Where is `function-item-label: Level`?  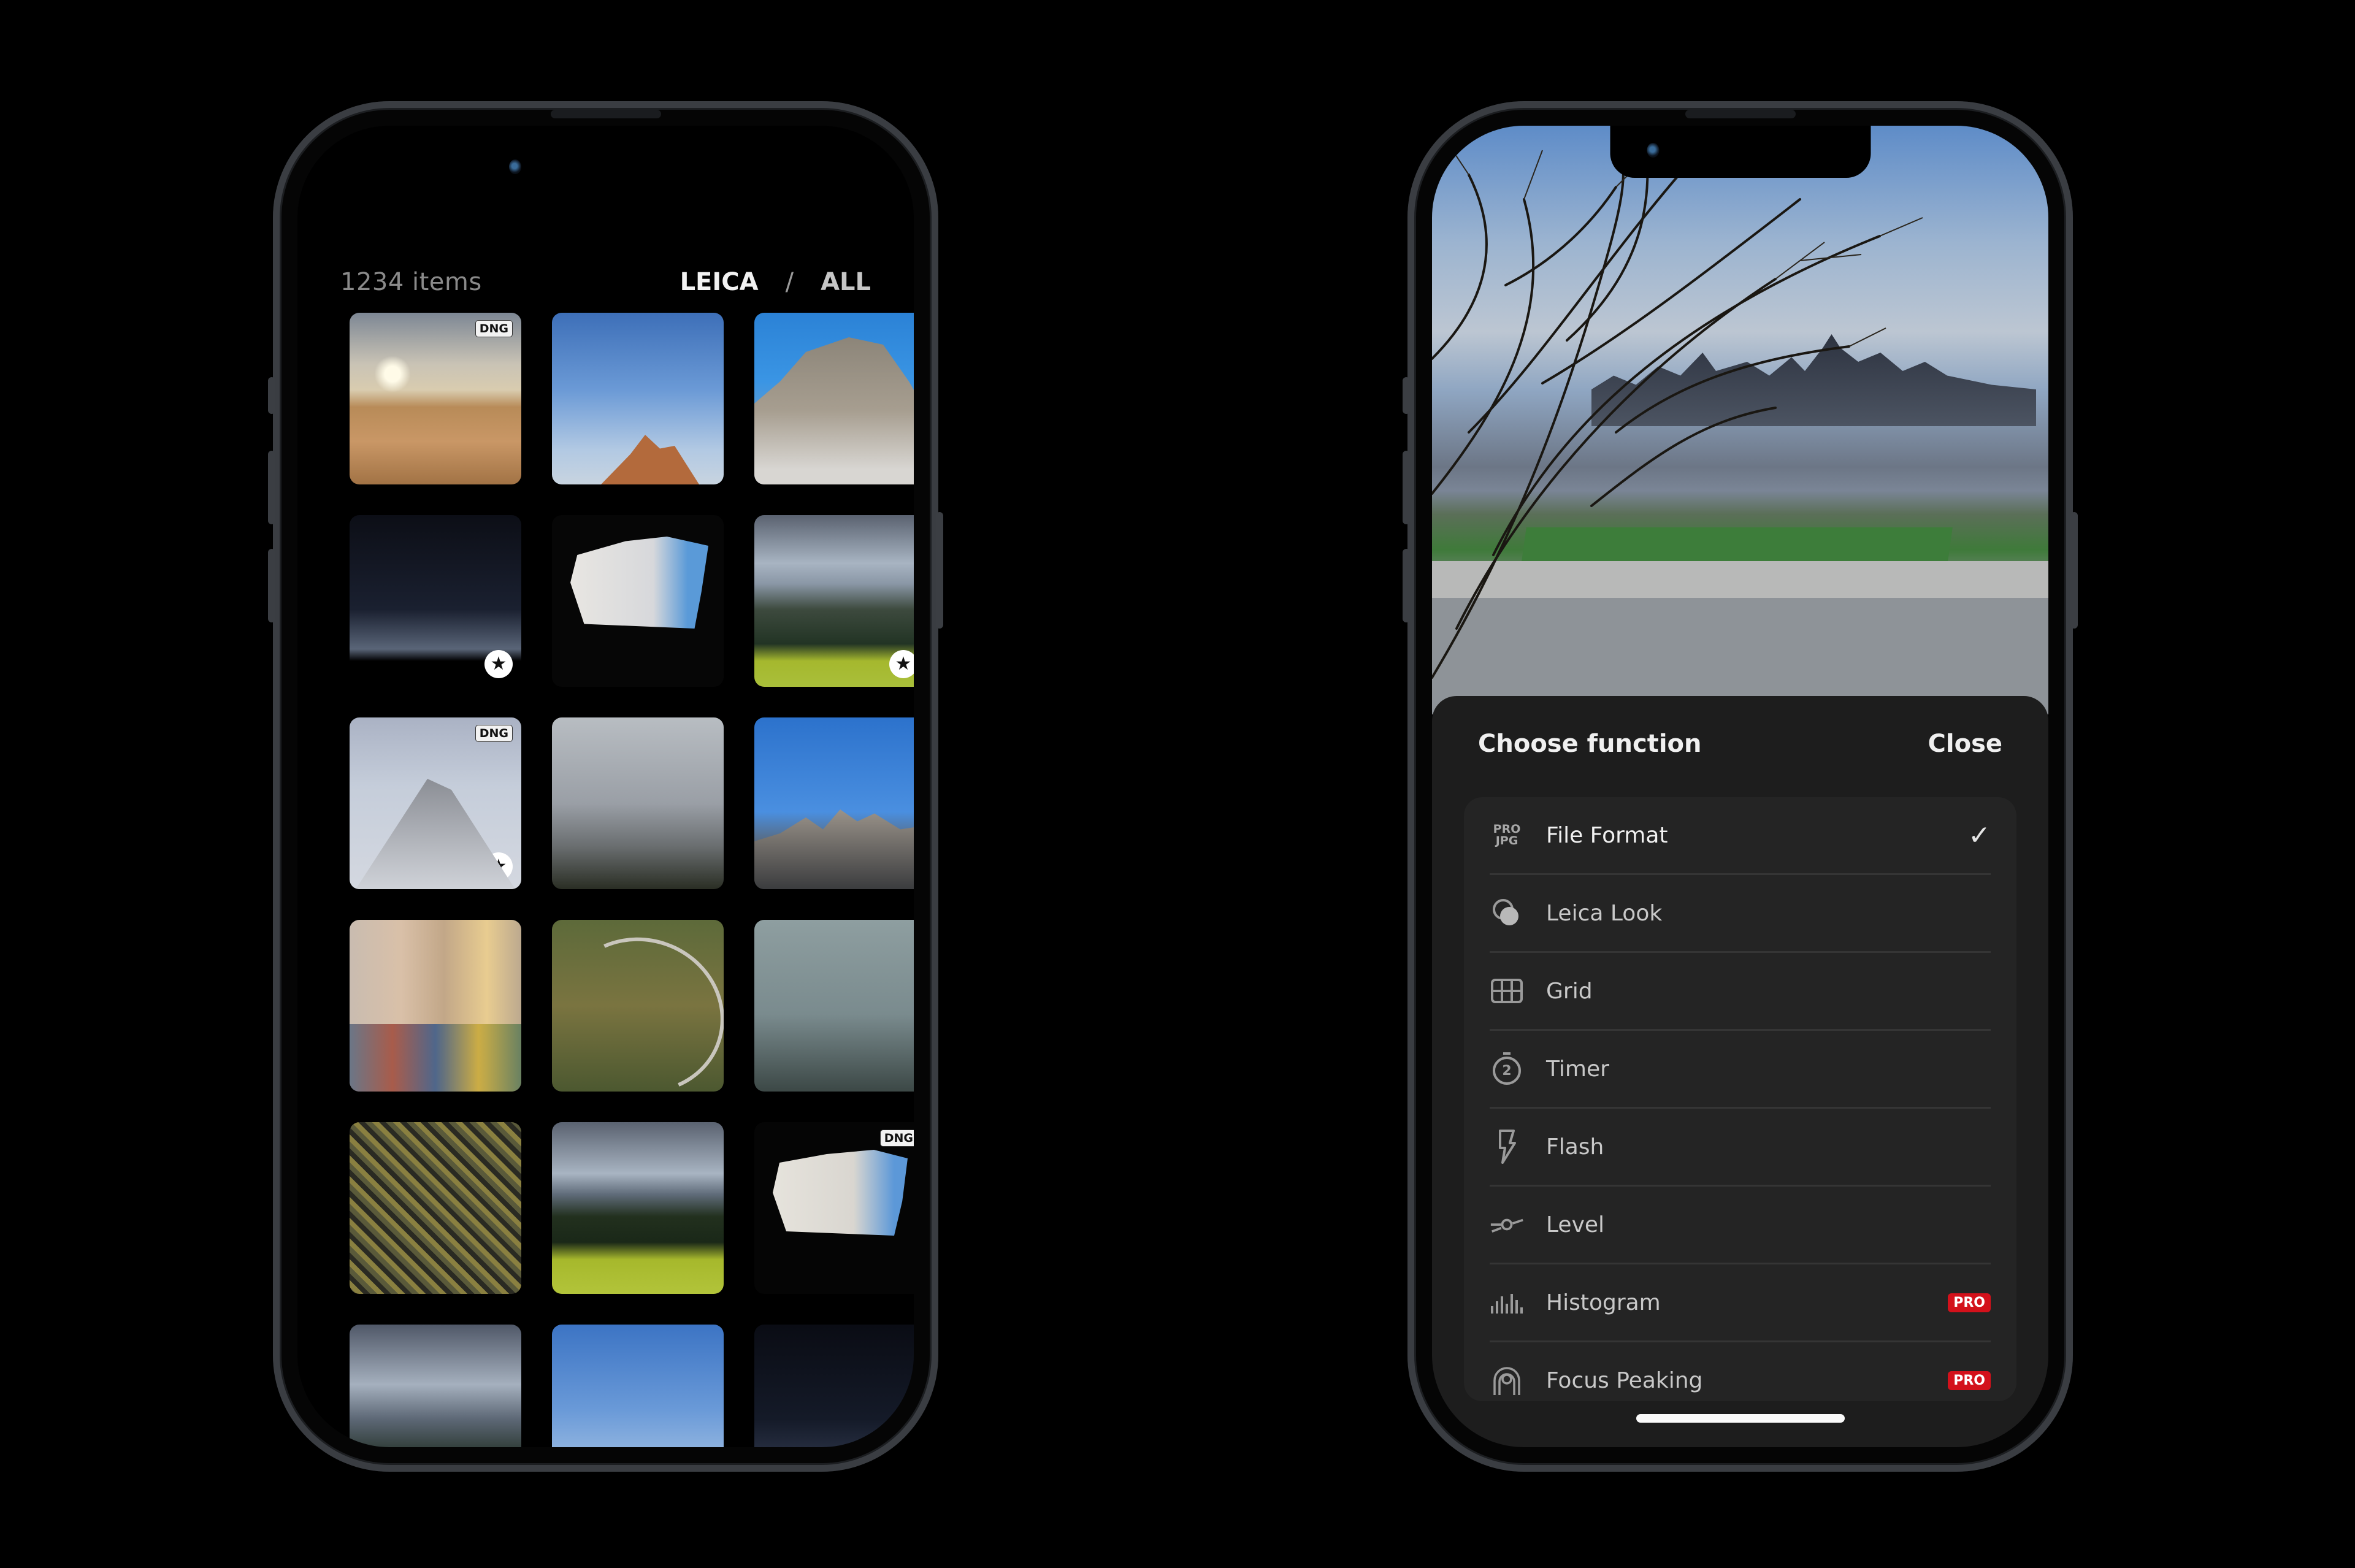
function-item-label: Level is located at coordinates (1576, 1224).